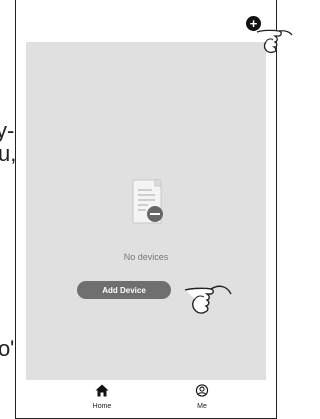 This screenshot has height=419, width=320. What do you see at coordinates (124, 290) in the screenshot?
I see `add-device-button: Add Device` at bounding box center [124, 290].